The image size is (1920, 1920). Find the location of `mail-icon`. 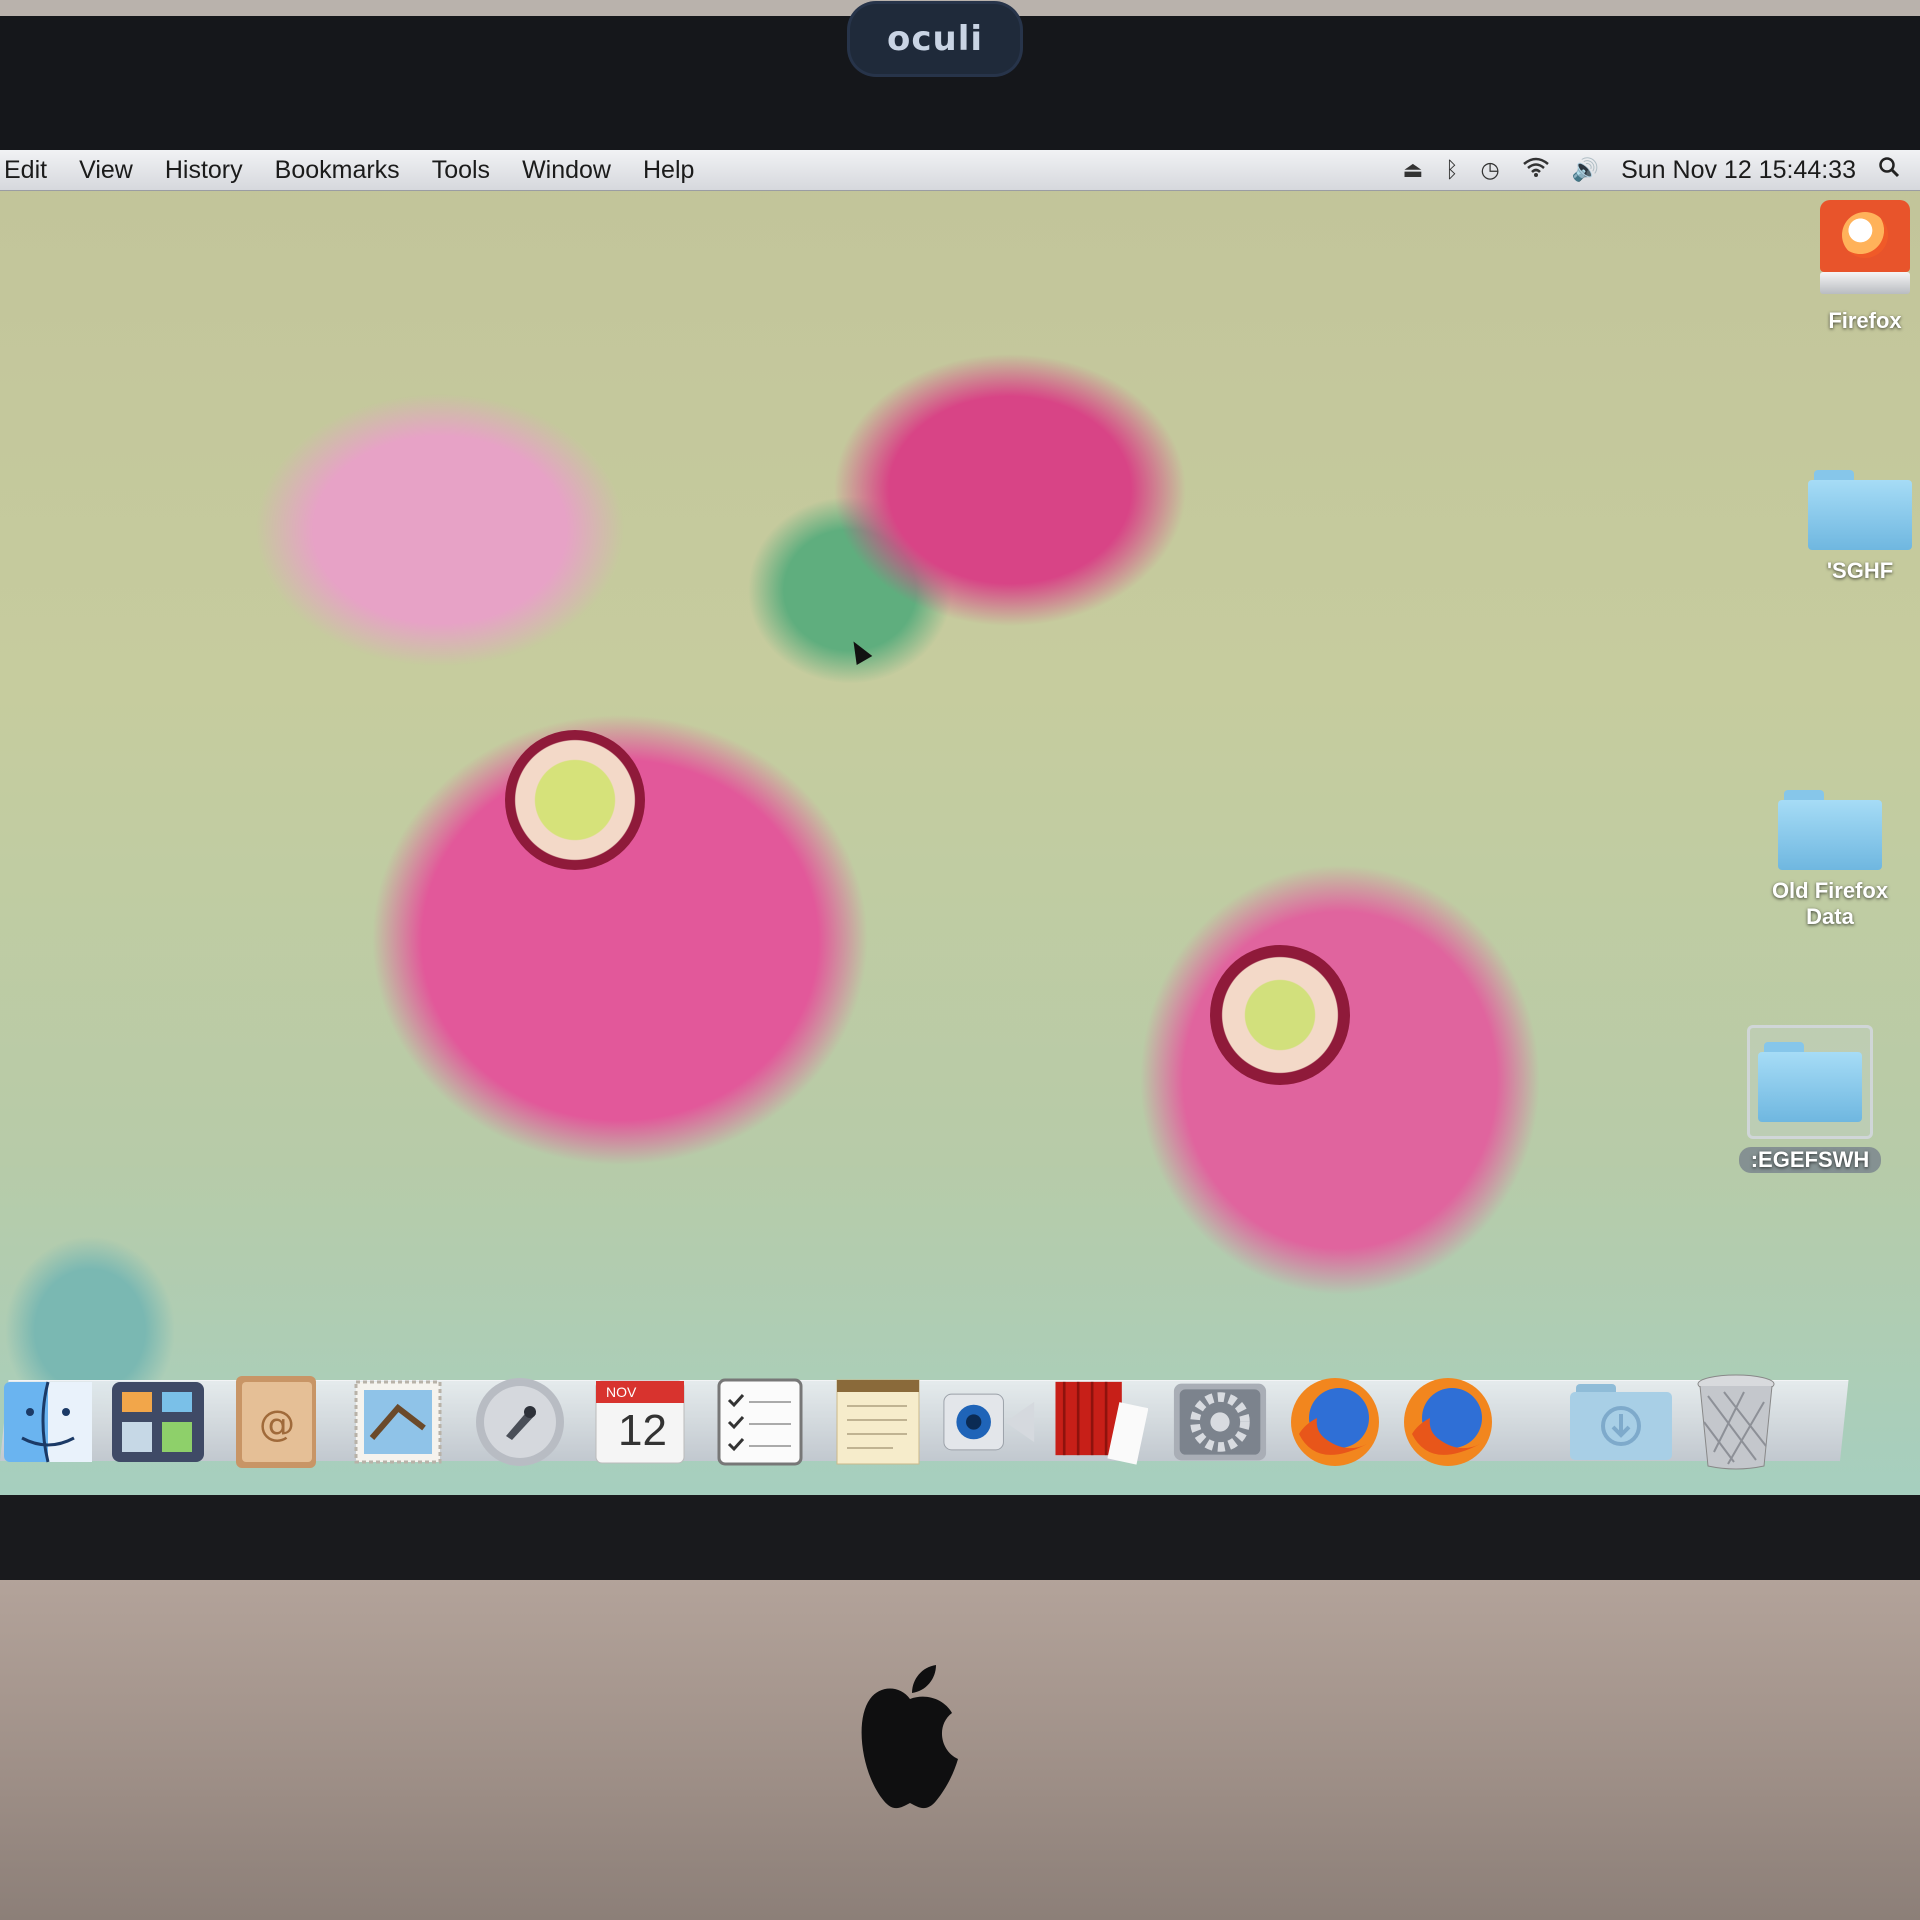

mail-icon is located at coordinates (398, 1422).